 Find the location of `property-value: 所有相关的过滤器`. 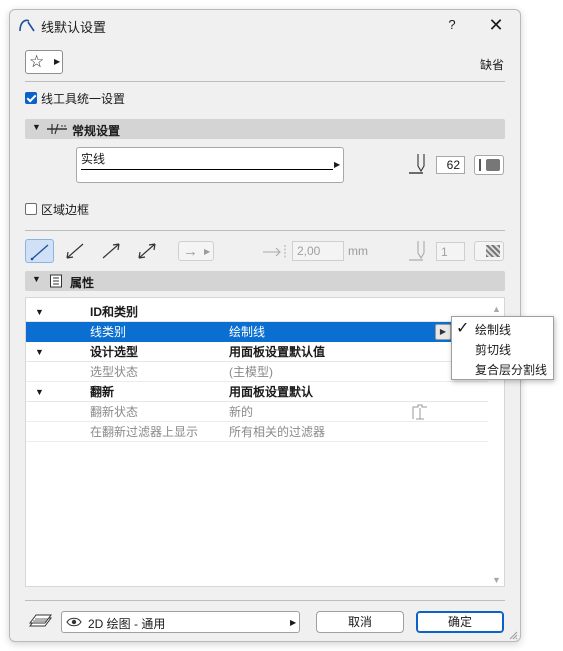

property-value: 所有相关的过滤器 is located at coordinates (277, 432).